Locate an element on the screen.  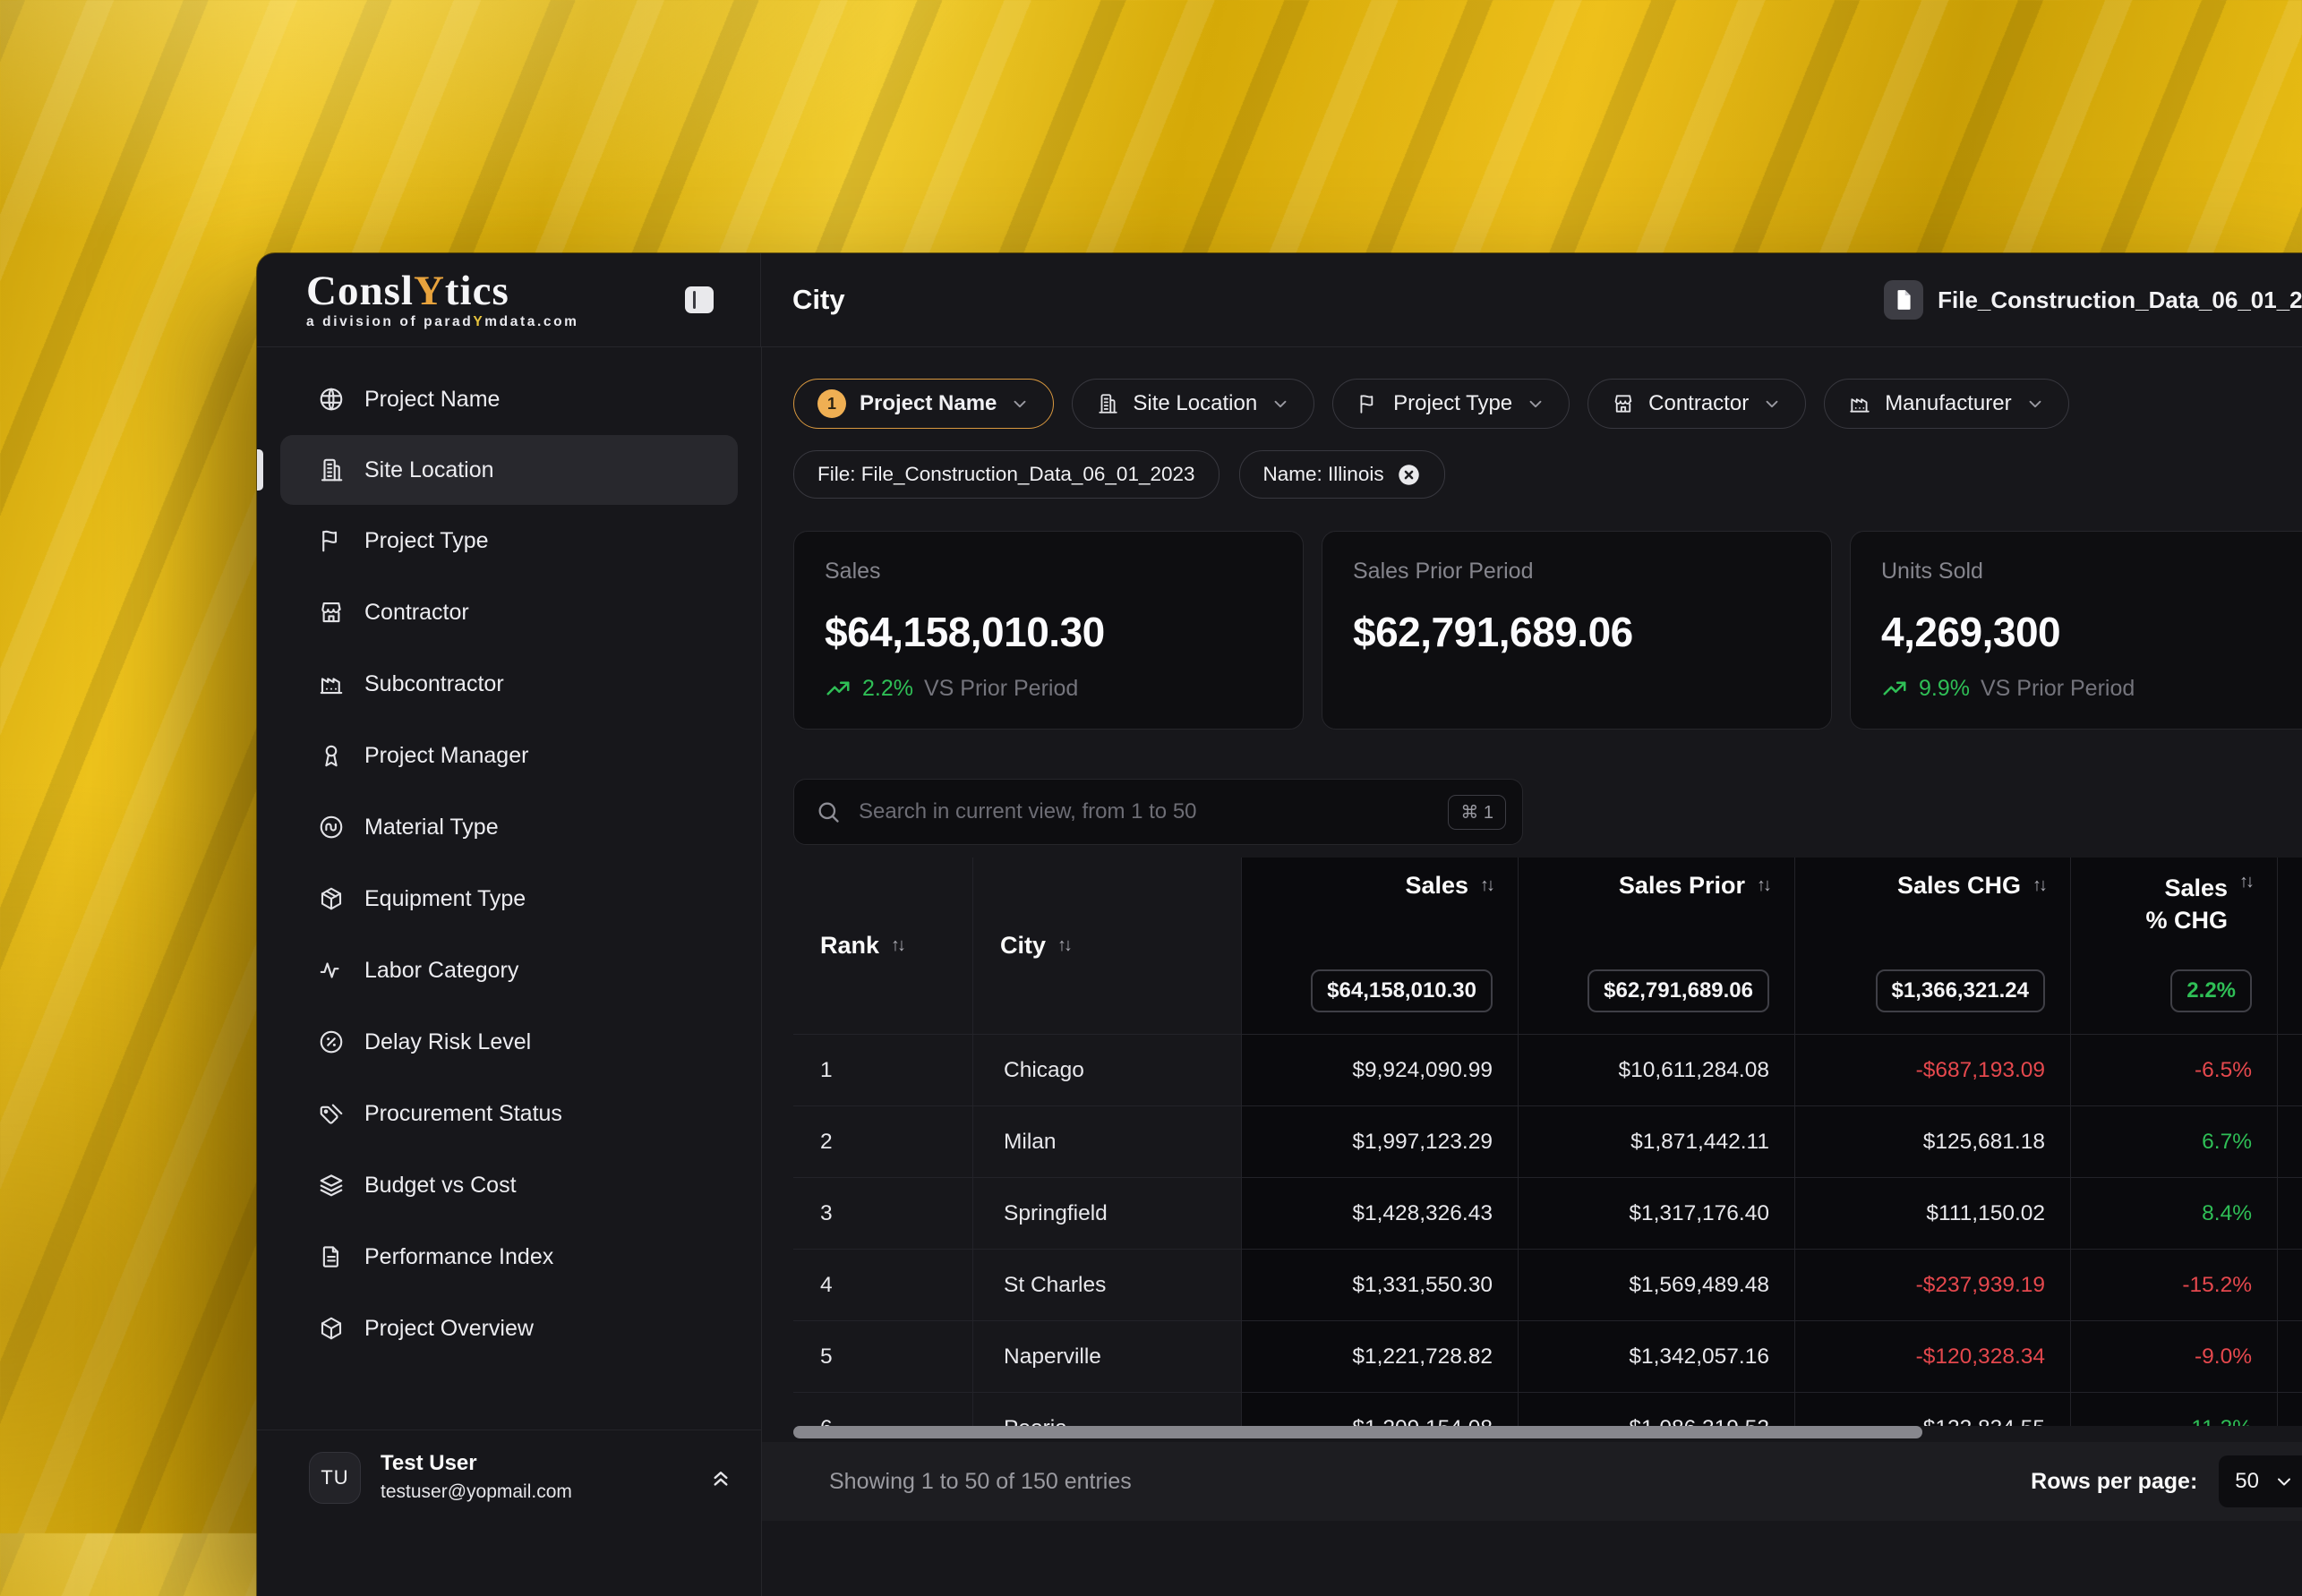
cell-sales-chg: $125,681.18 is located at coordinates (1933, 1142).